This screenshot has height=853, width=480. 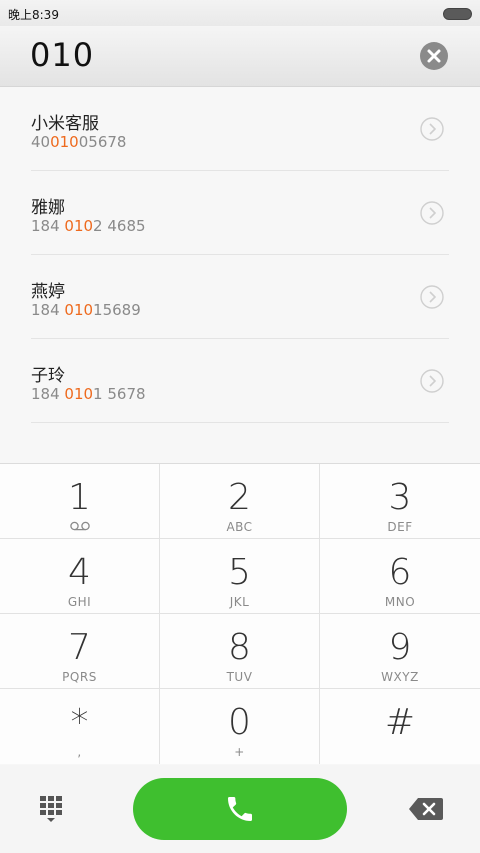 I want to click on dial-input-bar: 010, so click(x=240, y=56).